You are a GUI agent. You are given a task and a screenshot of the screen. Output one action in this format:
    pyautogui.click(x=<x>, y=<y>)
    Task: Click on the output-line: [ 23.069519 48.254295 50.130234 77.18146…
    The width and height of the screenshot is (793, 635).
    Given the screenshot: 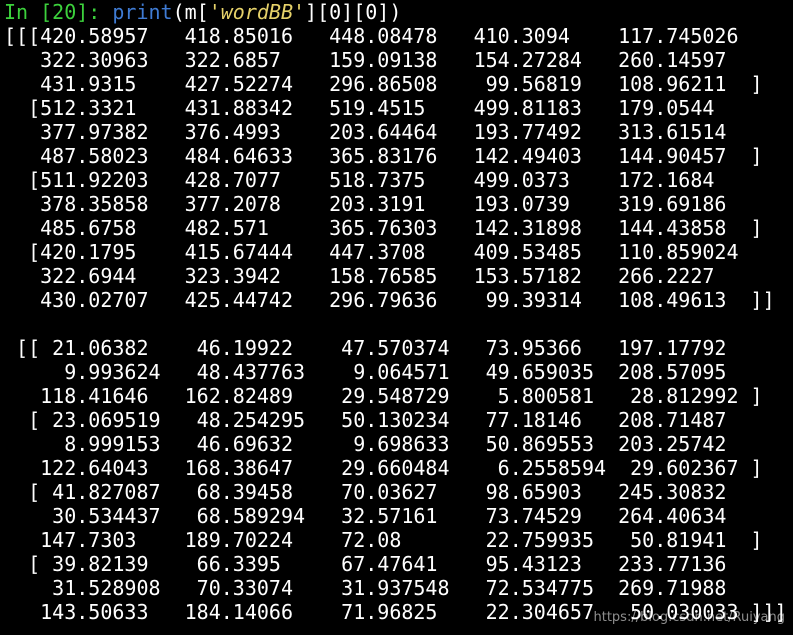 What is the action you would take?
    pyautogui.click(x=365, y=420)
    